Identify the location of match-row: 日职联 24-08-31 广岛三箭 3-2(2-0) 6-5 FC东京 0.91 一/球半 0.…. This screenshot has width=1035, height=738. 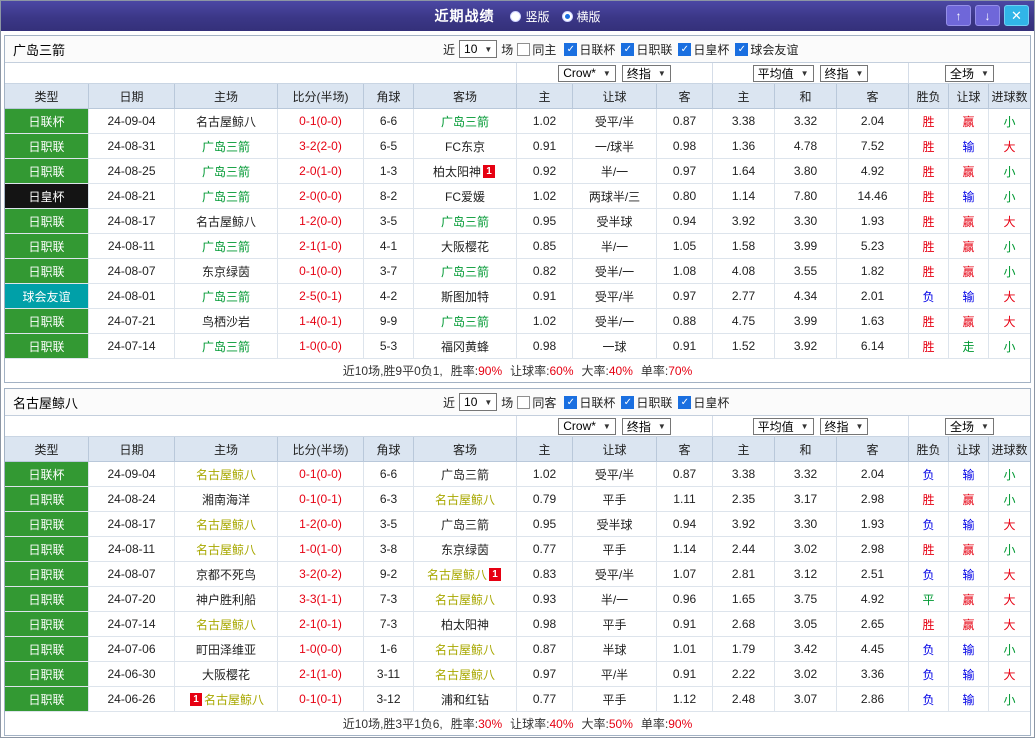
(517, 146).